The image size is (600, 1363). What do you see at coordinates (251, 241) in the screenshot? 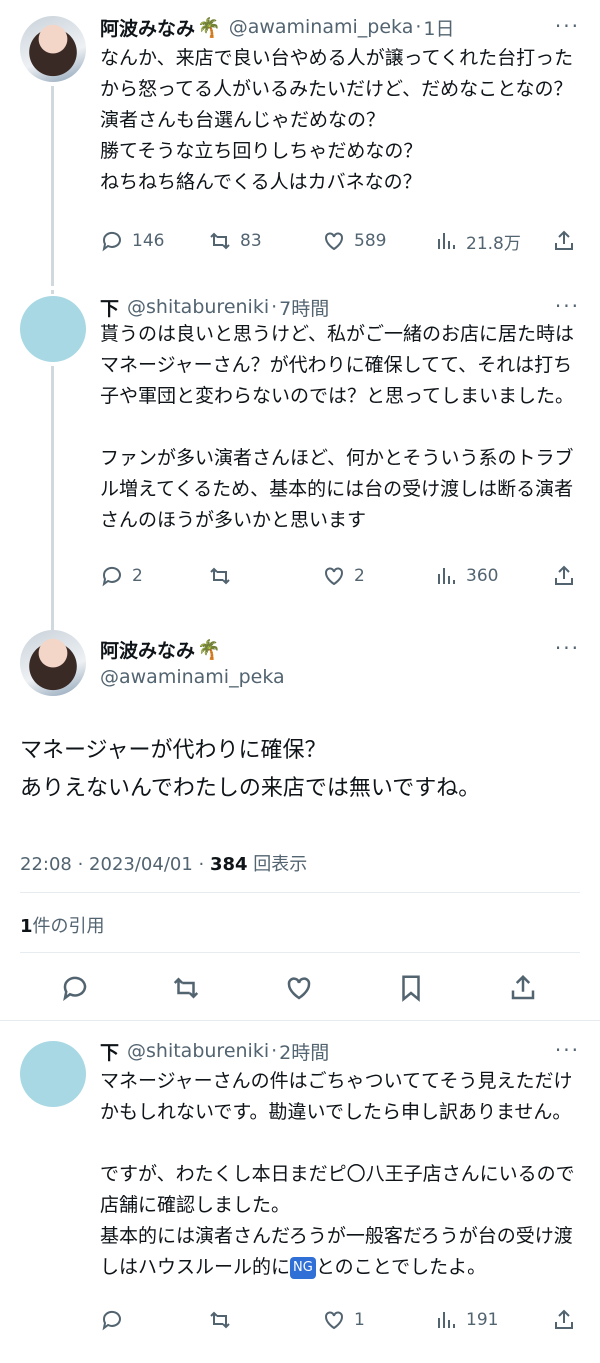
I see `retweet-count: 83` at bounding box center [251, 241].